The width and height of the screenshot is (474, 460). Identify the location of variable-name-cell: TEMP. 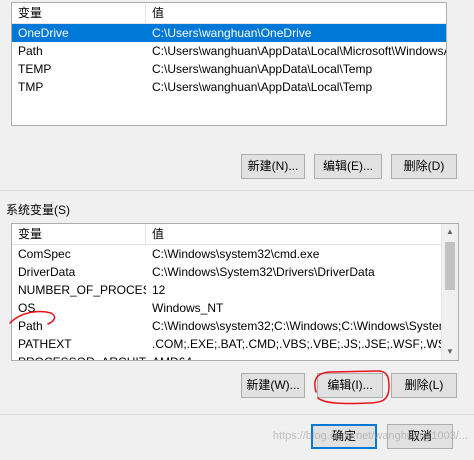
(35, 69).